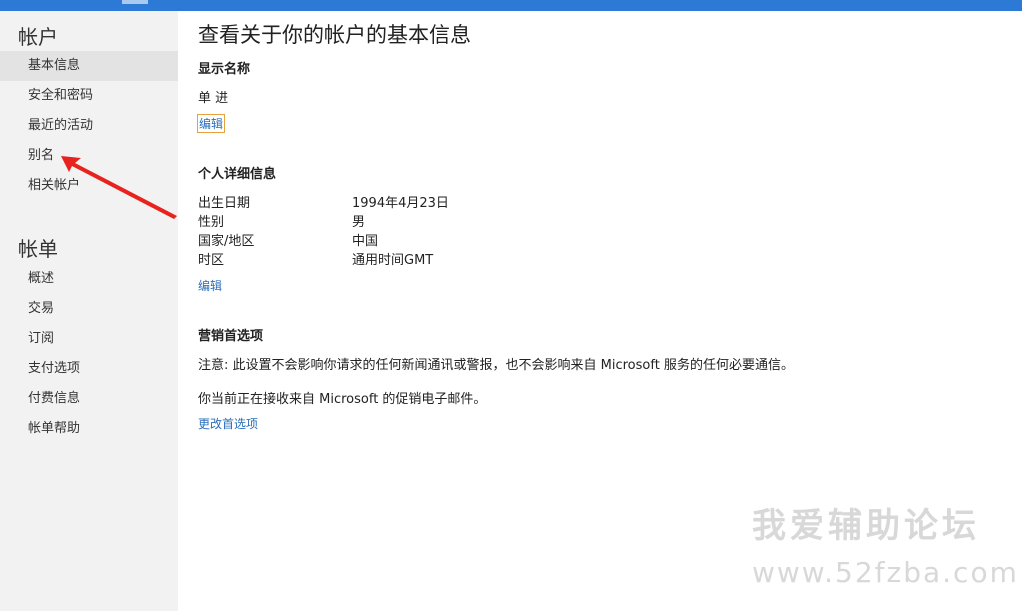 The image size is (1022, 611). What do you see at coordinates (228, 423) in the screenshot?
I see `change-preferences-link: 更改首选项` at bounding box center [228, 423].